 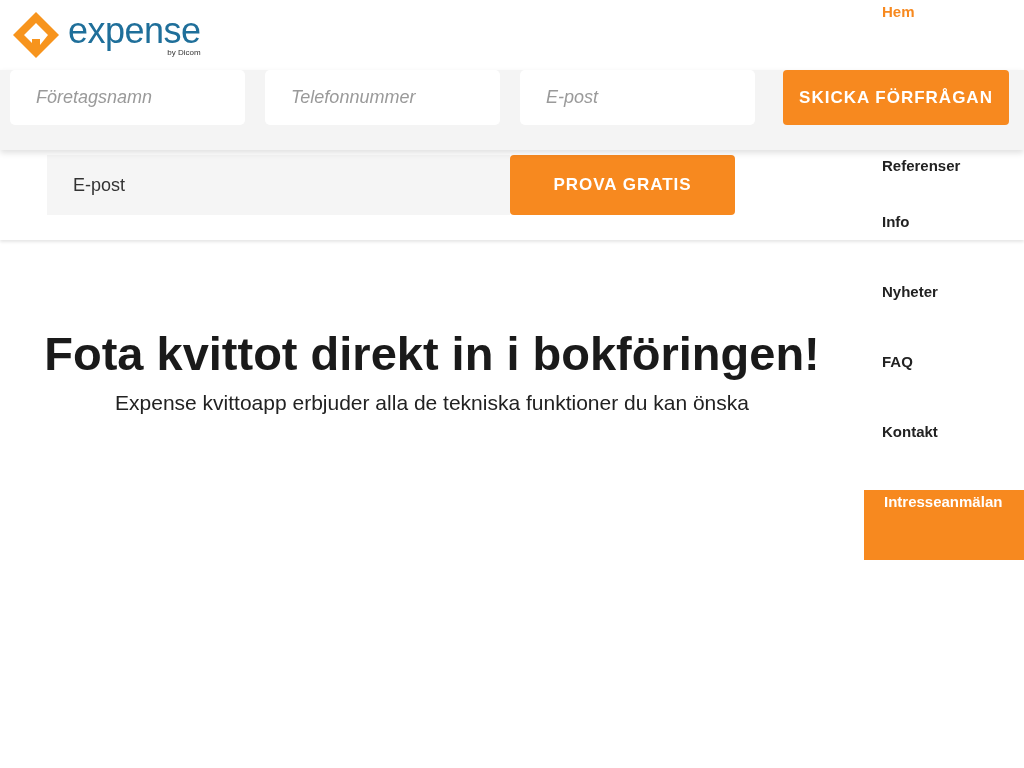 What do you see at coordinates (382, 97) in the screenshot?
I see `input-field: Telefonnummer` at bounding box center [382, 97].